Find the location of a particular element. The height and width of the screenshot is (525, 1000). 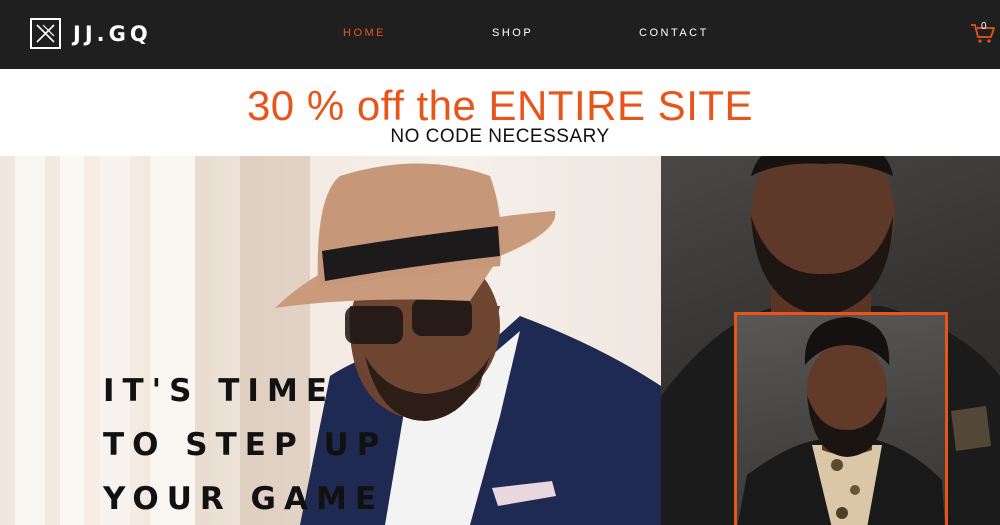

monogram-logo-icon is located at coordinates (45, 33).